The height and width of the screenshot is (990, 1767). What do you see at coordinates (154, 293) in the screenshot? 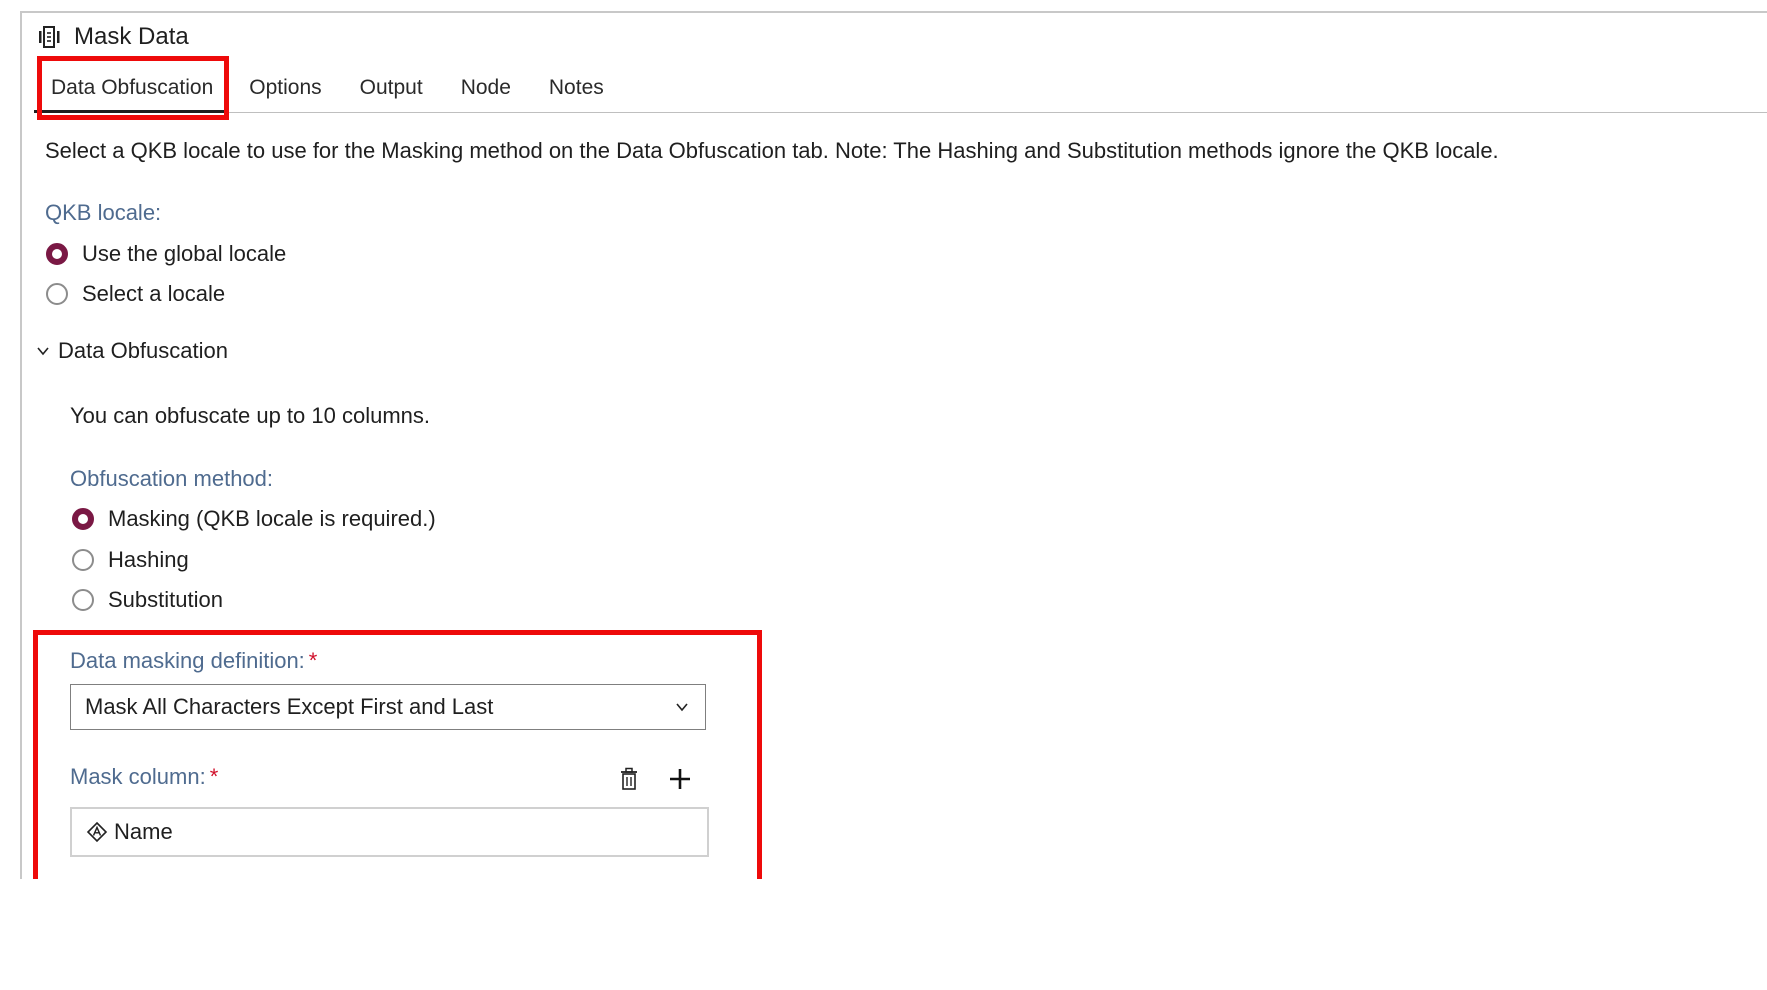
I see `radio-label: Select a locale` at bounding box center [154, 293].